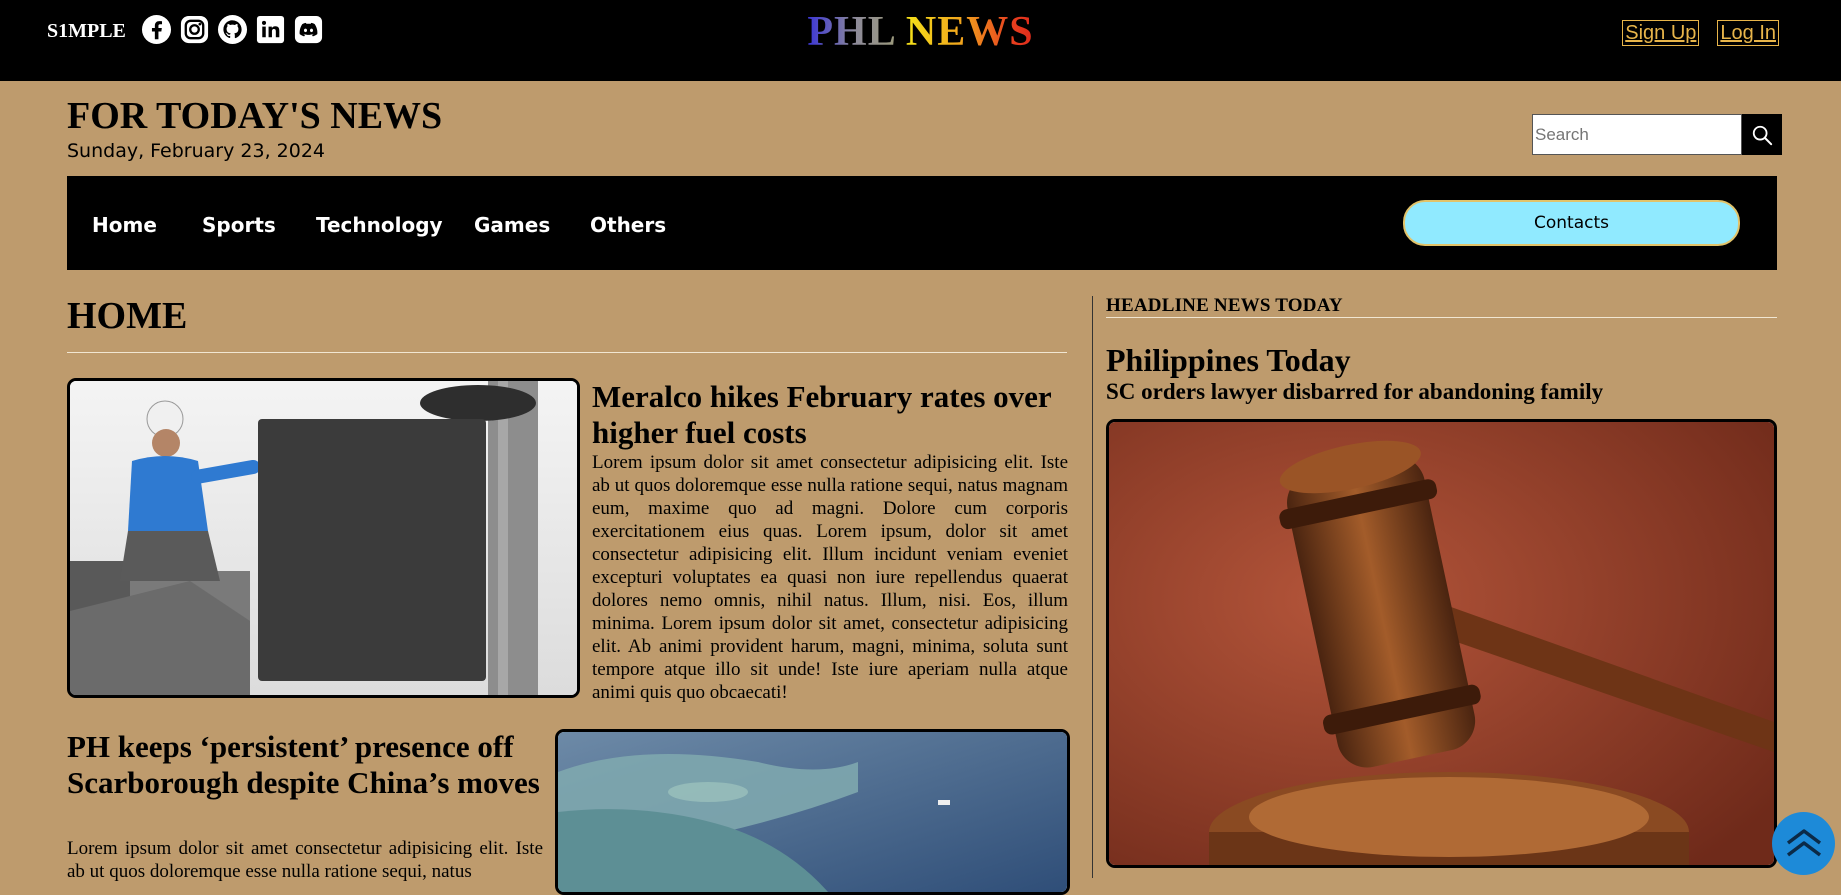 This screenshot has height=895, width=1841. I want to click on section-title: HOME, so click(127, 316).